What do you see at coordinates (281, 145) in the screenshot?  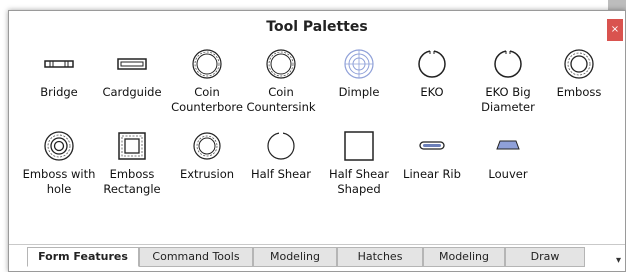 I see `half-shear-icon` at bounding box center [281, 145].